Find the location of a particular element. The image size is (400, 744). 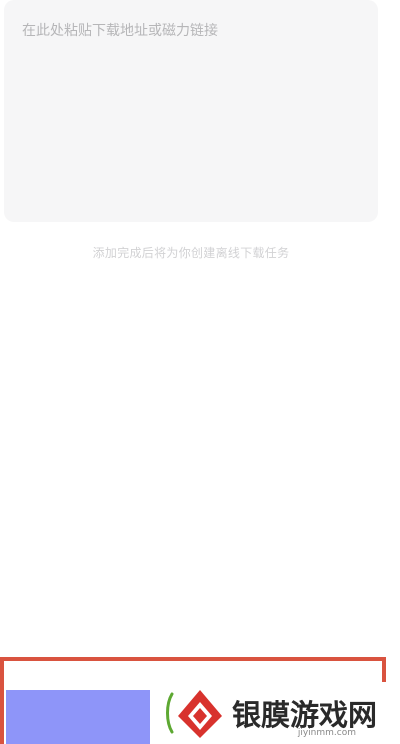

site-logo-icon is located at coordinates (194, 714).